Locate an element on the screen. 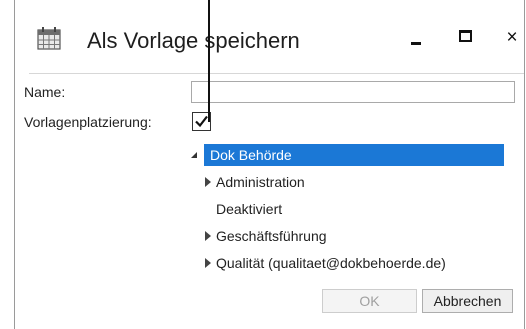 Image resolution: width=526 pixels, height=329 pixels. tree-item-label: Dok Behörde is located at coordinates (251, 155).